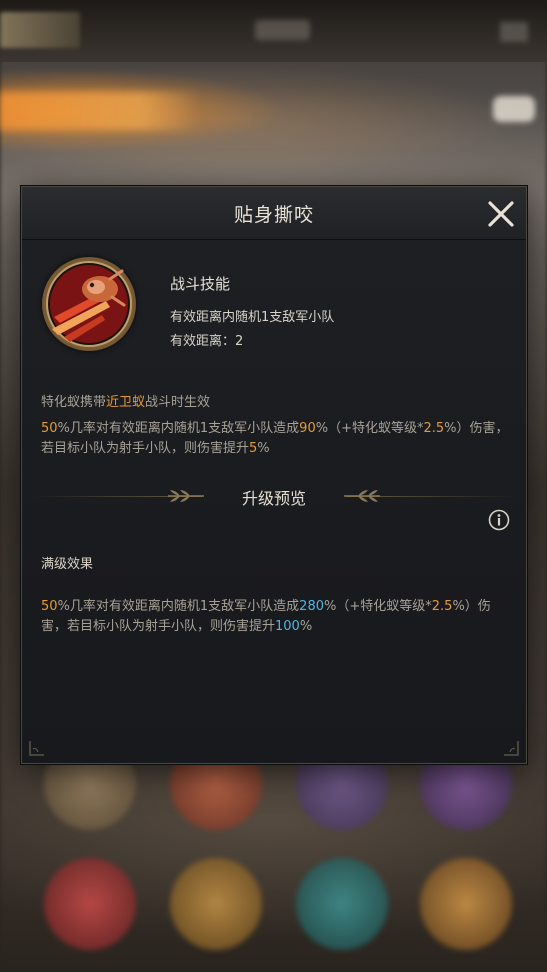 The image size is (547, 972). What do you see at coordinates (74, 402) in the screenshot?
I see `condition-prefix: 特化蚁携带` at bounding box center [74, 402].